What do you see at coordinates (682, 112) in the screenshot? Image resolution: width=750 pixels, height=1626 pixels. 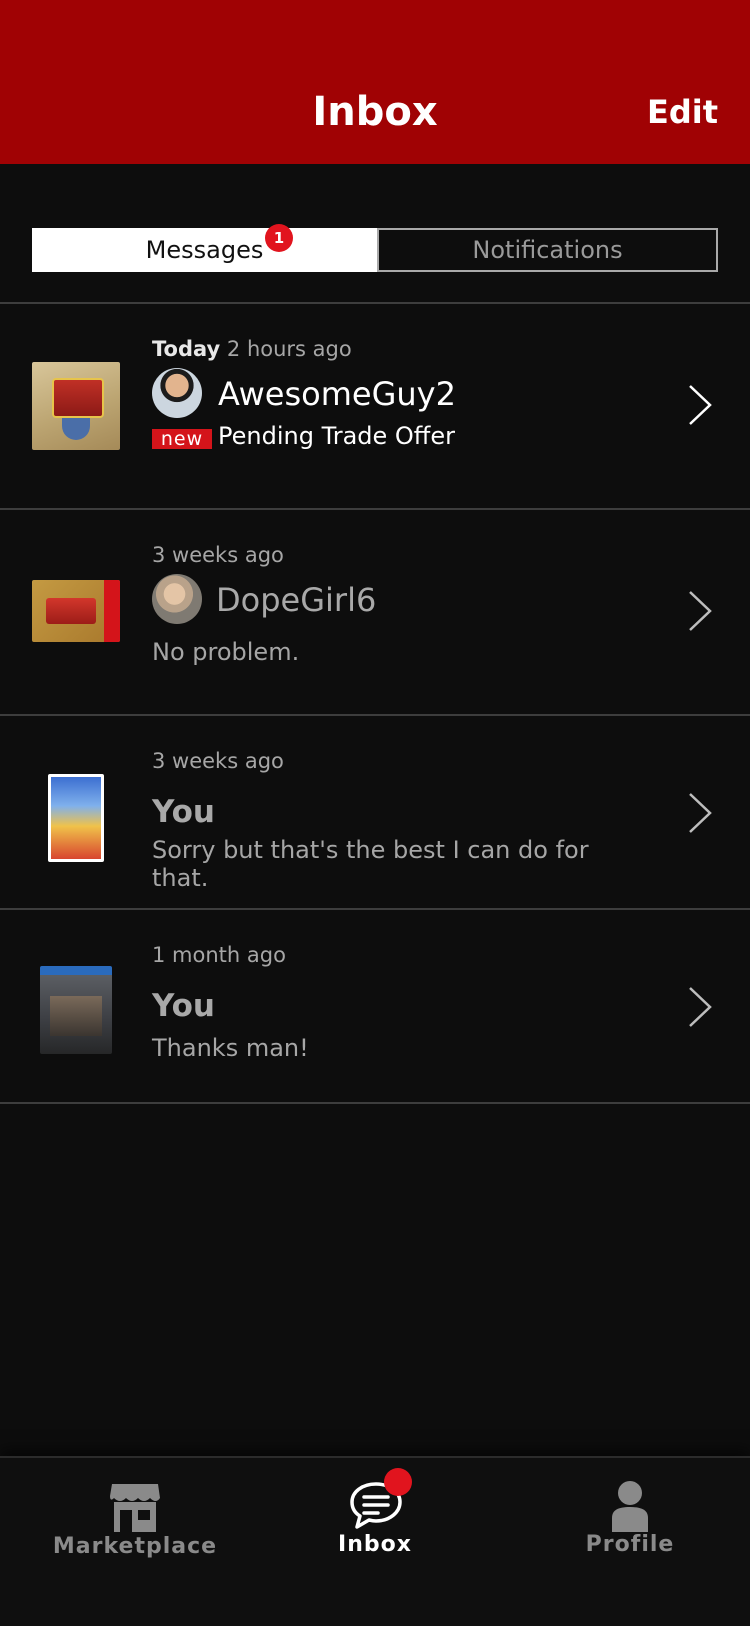 I see `edit-button: Edit` at bounding box center [682, 112].